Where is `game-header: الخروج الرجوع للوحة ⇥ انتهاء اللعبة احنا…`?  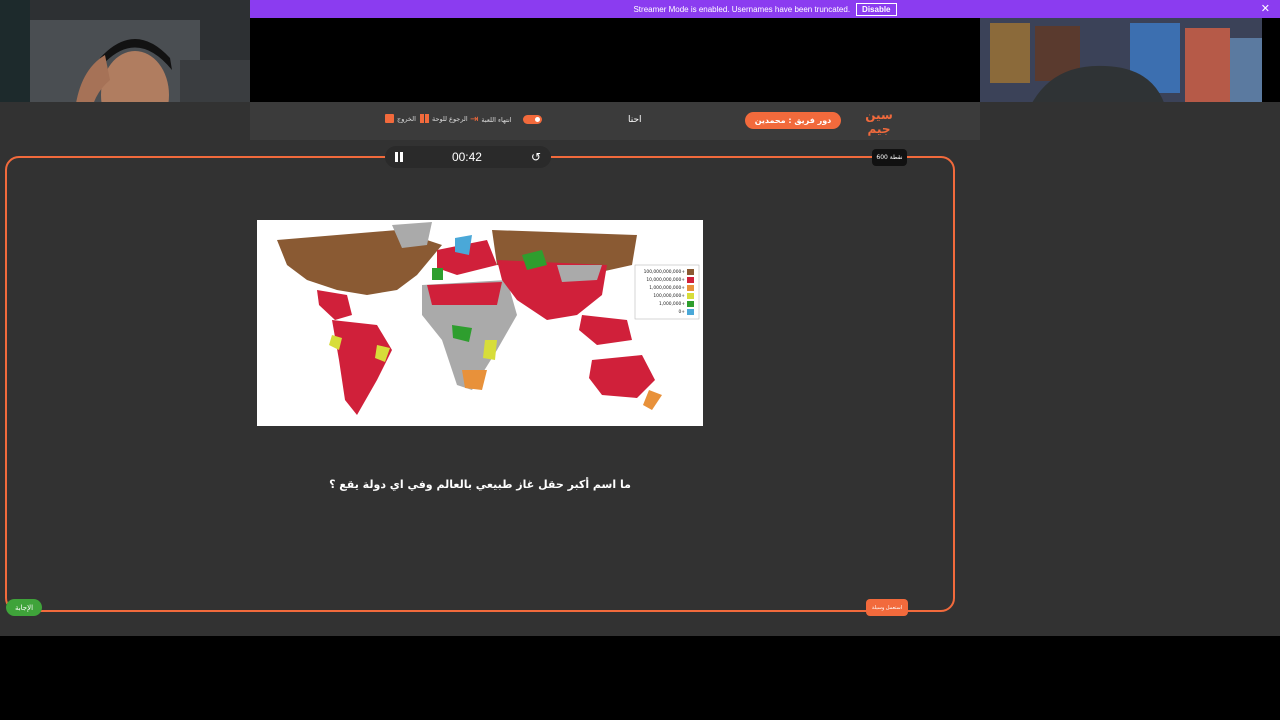 game-header: الخروج الرجوع للوحة ⇥ انتهاء اللعبة احنا… is located at coordinates (615, 121).